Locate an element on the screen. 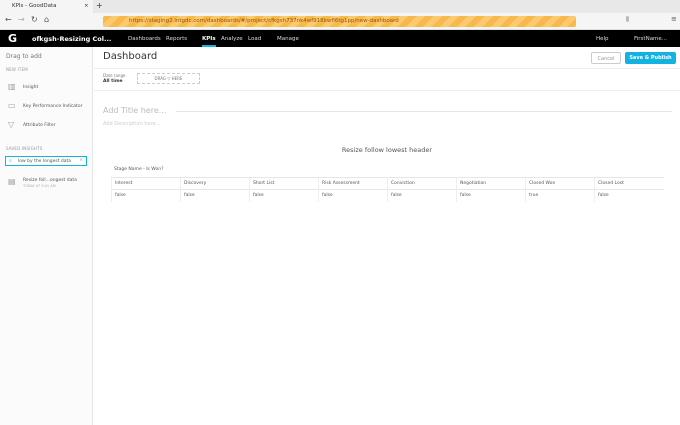 The width and height of the screenshot is (680, 425). column-header: Discovery is located at coordinates (215, 183).